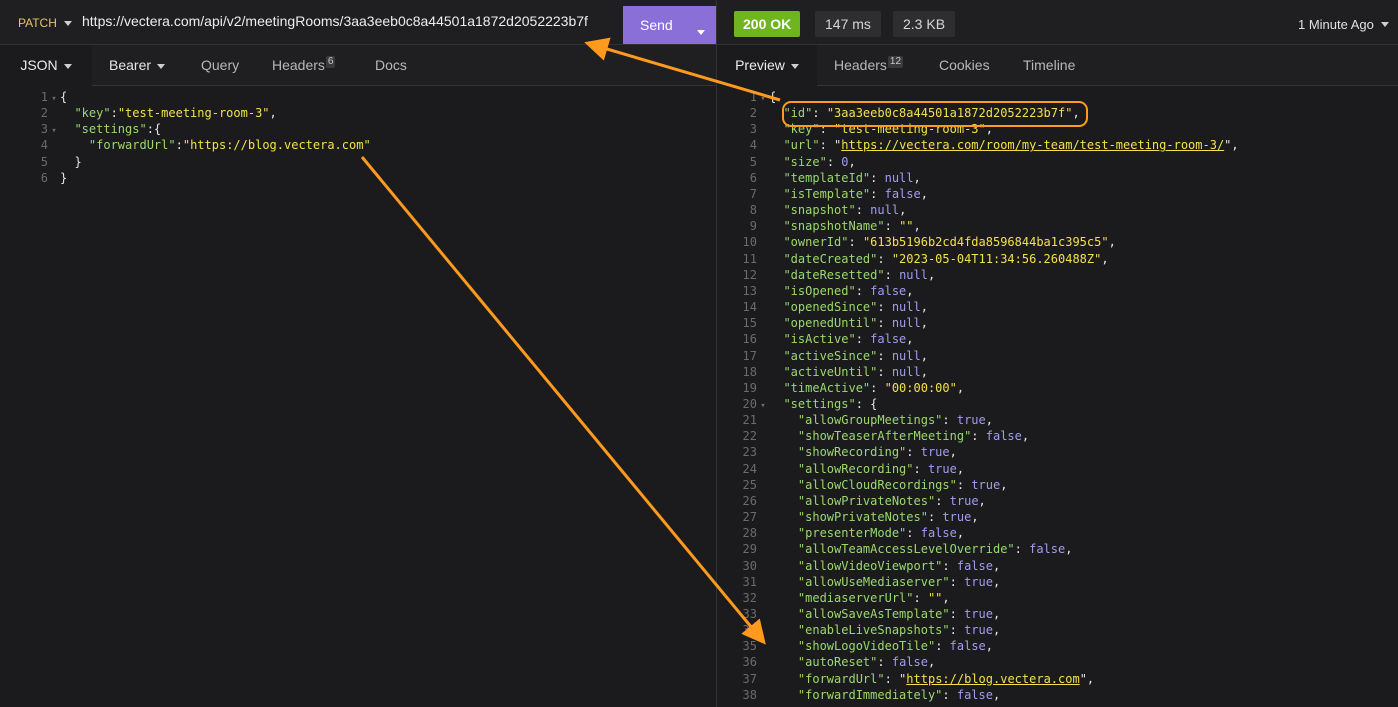  Describe the element at coordinates (816, 242) in the screenshot. I see `json-key: "ownerId"` at that location.